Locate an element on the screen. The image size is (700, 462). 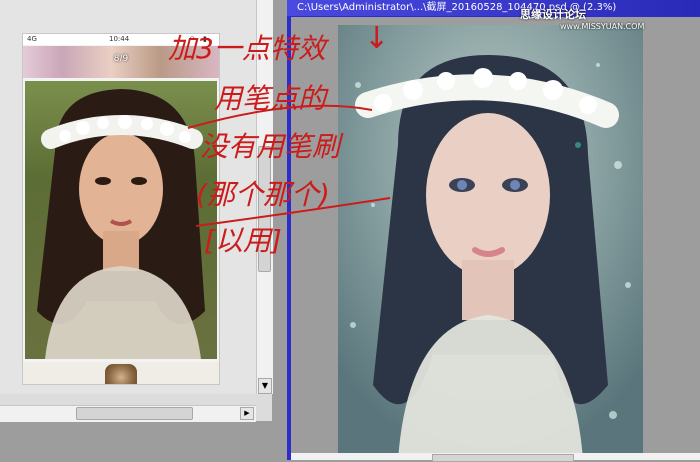
watermark-url: www.MISSYUAN.COM is located at coordinates (602, 26).